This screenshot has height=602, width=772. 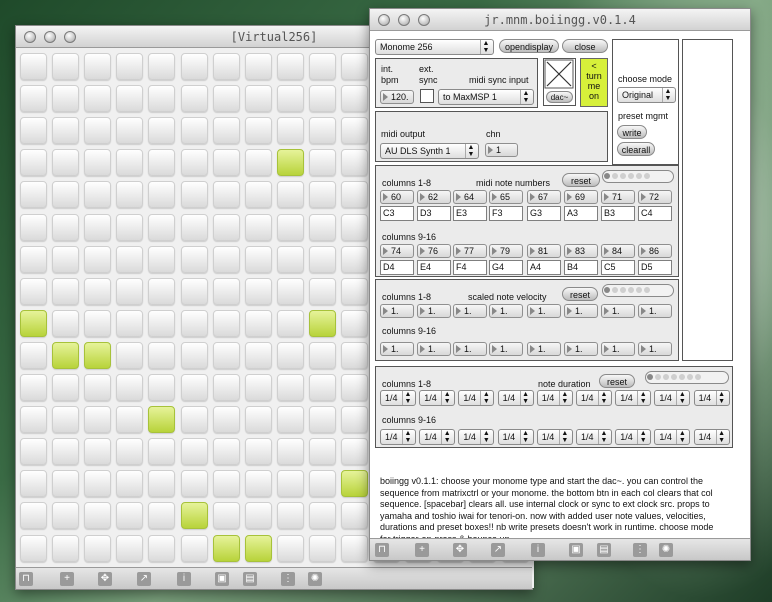 I want to click on window-icon: ▣, so click(x=222, y=579).